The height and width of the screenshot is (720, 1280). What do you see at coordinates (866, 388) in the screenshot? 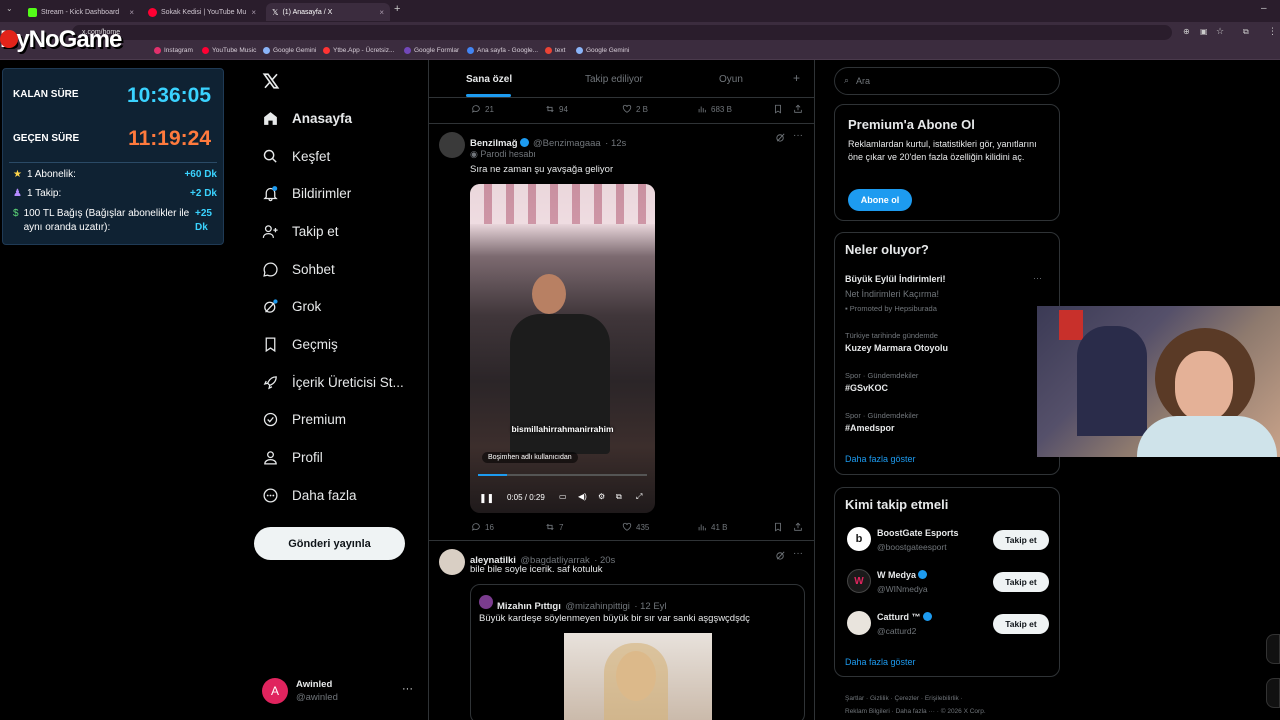
I see `trend-name: #GSvKOC` at bounding box center [866, 388].